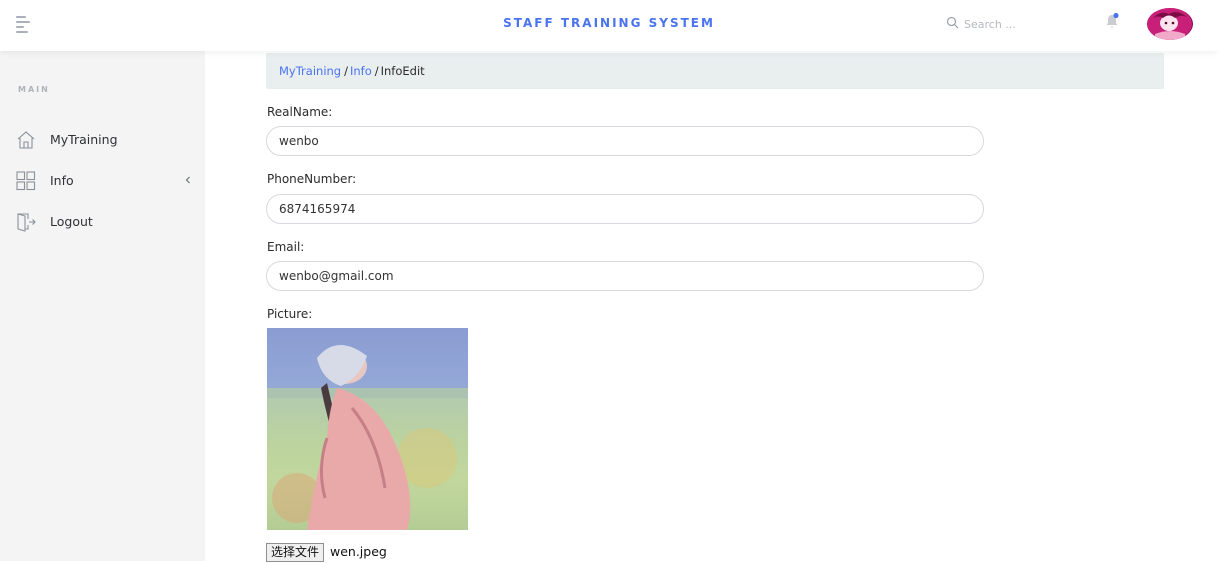 This screenshot has width=1218, height=563. Describe the element at coordinates (625, 209) in the screenshot. I see `phone-input` at that location.